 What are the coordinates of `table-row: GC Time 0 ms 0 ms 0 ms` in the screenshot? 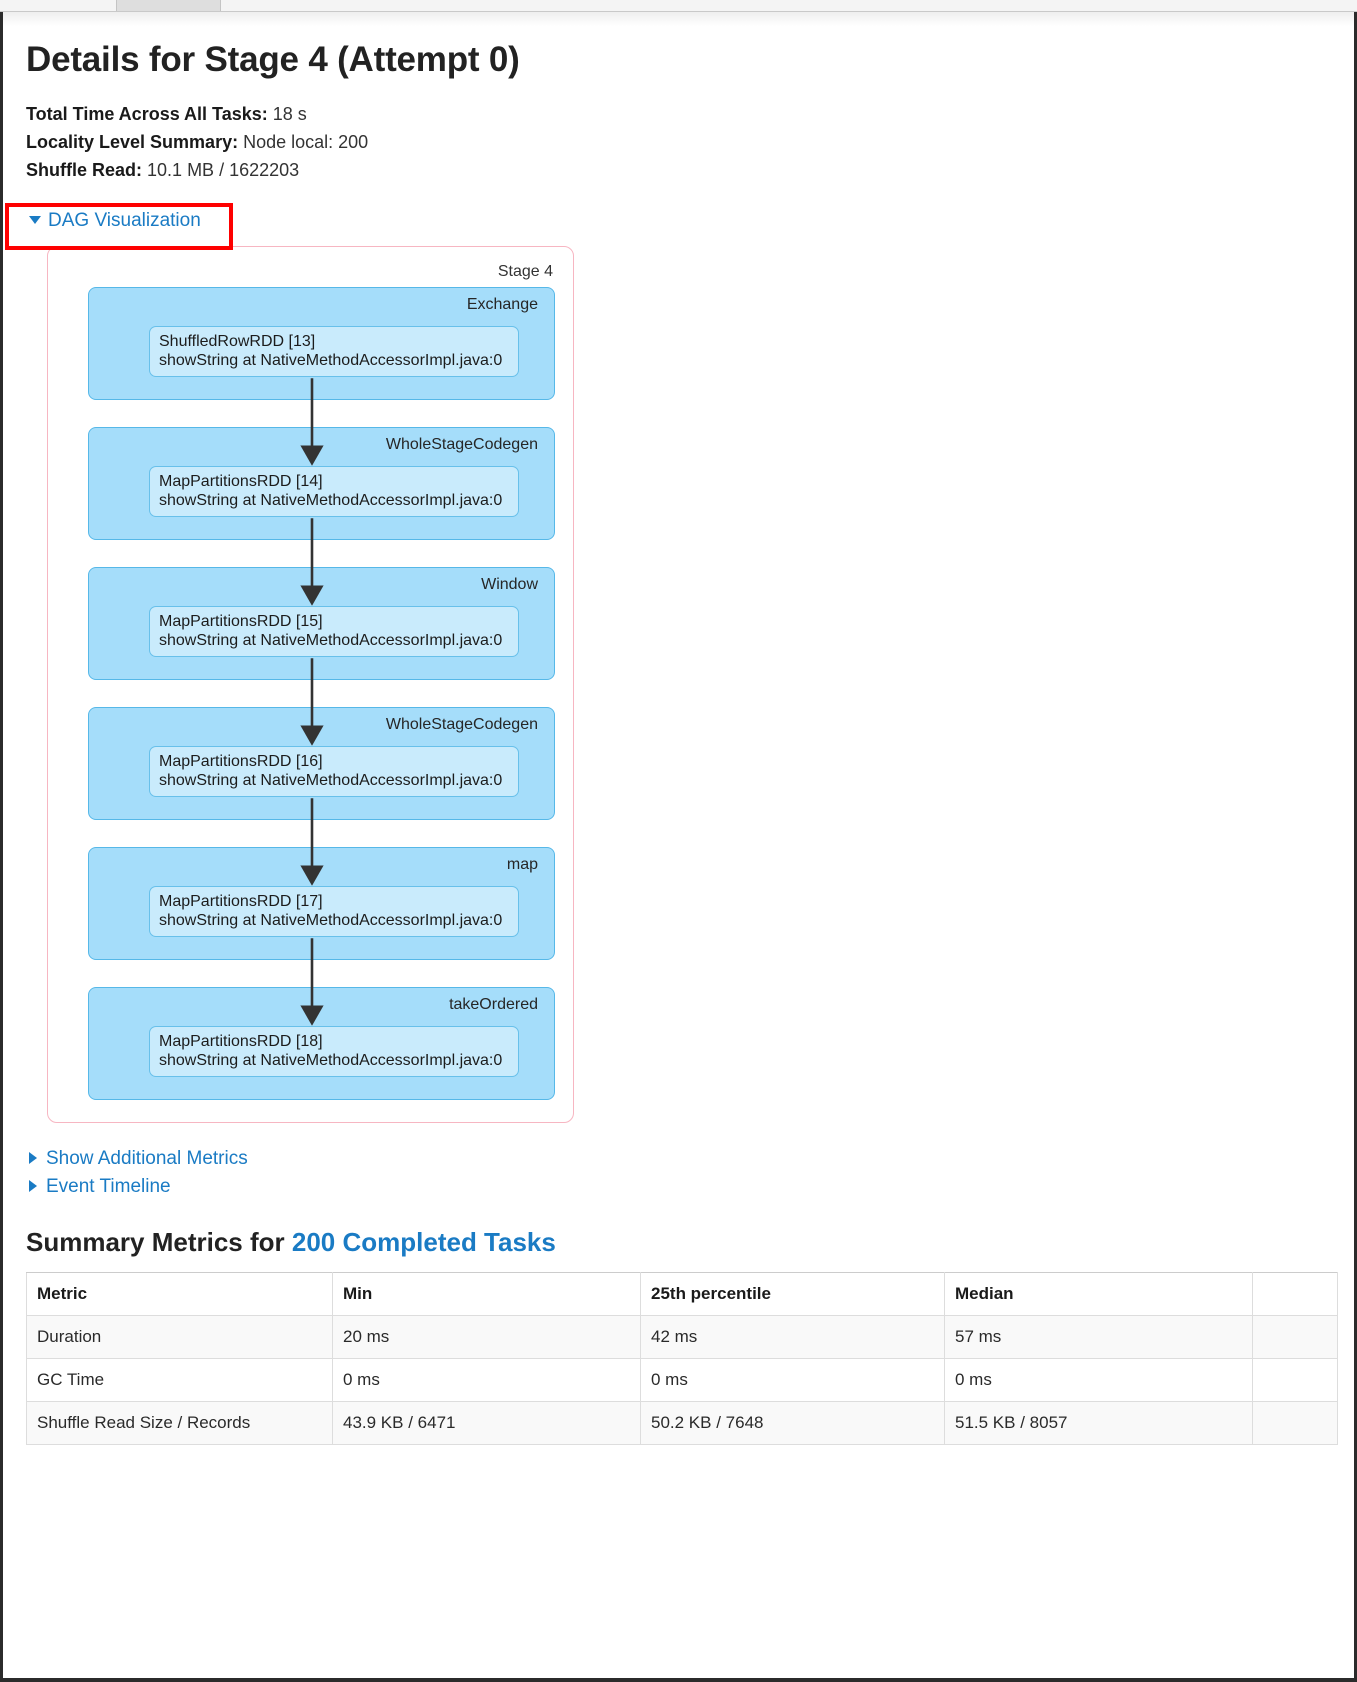 It's located at (682, 1380).